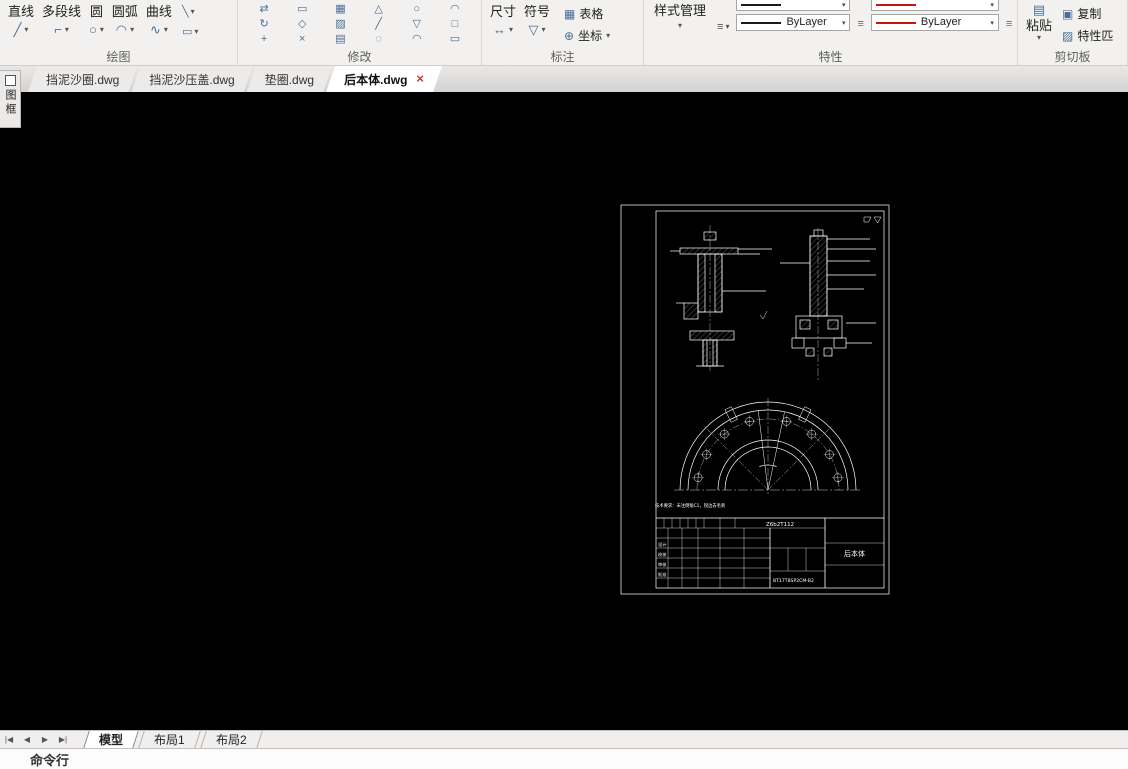 This screenshot has width=1128, height=769. Describe the element at coordinates (82, 79) in the screenshot. I see `file-tab: 挡泥沙圈.dwg` at that location.